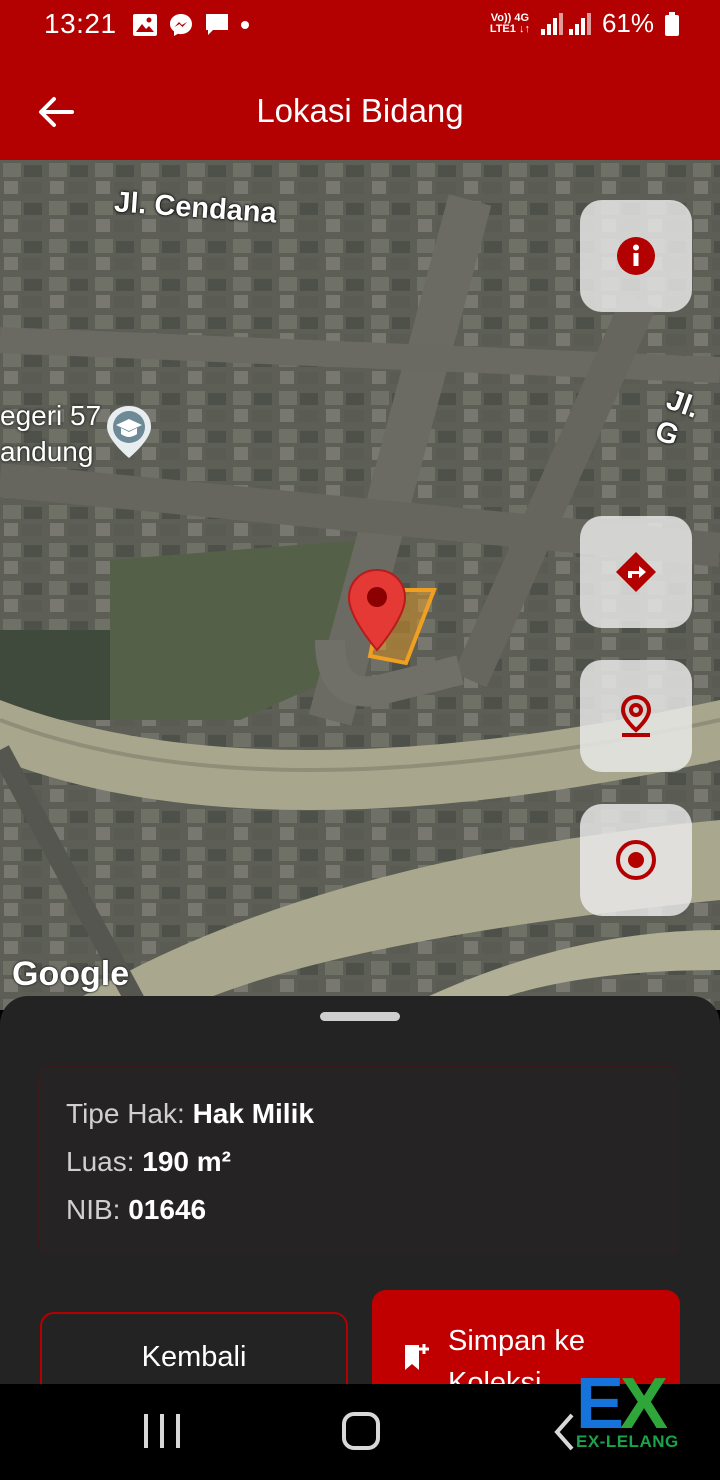 The height and width of the screenshot is (1480, 720). Describe the element at coordinates (360, 80) in the screenshot. I see `app-header: 13:21 Vo)) 4G LTE1 ↓↑ 61% Lokasi Bidang` at that location.